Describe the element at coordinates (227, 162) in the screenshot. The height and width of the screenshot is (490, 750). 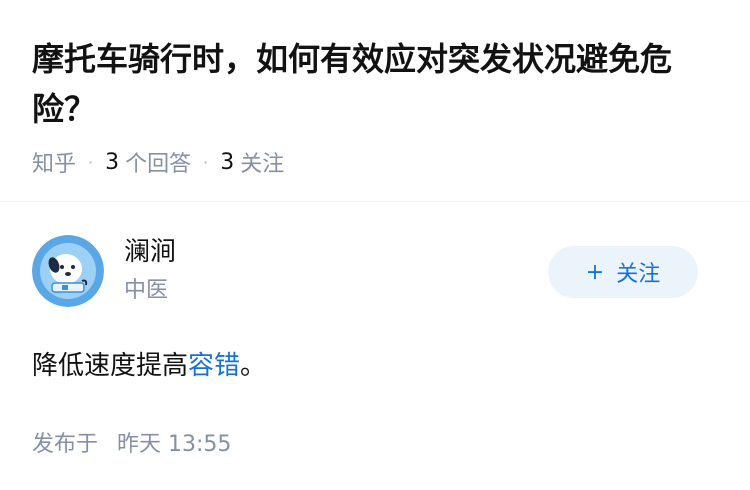
I see `follow-count: 3` at that location.